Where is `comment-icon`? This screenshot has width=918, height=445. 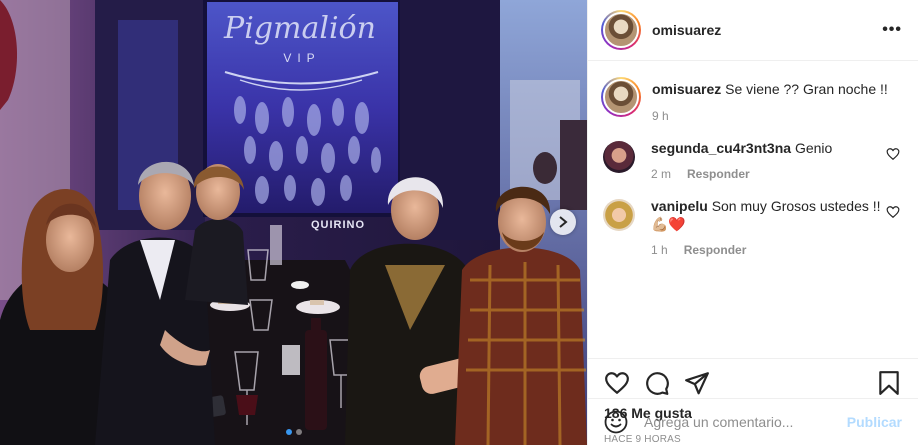
comment-icon is located at coordinates (657, 383).